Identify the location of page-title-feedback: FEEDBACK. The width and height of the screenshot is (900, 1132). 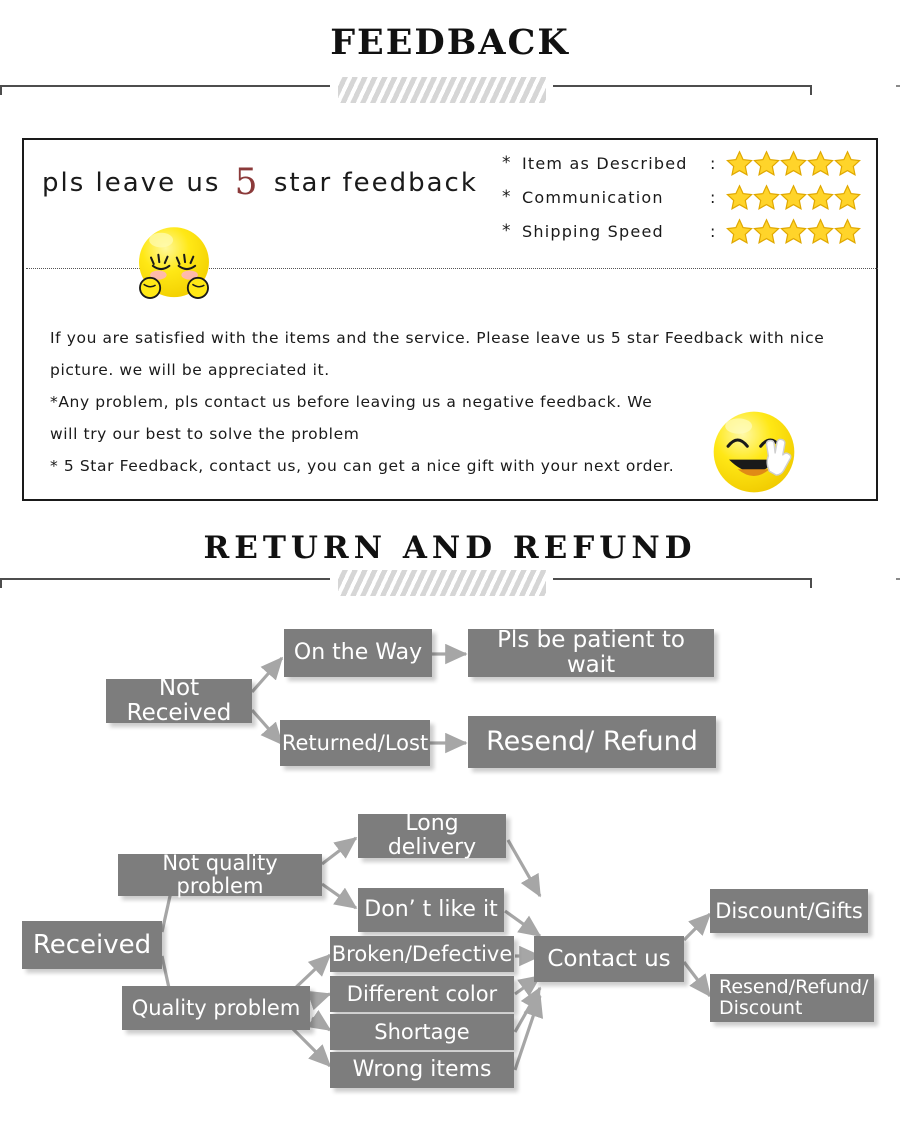
(450, 42).